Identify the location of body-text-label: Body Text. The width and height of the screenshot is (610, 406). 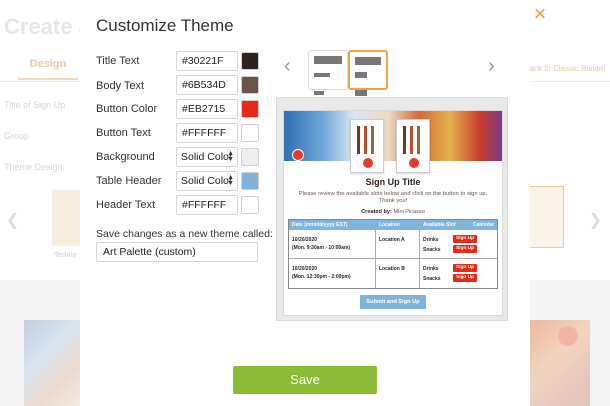
(120, 86).